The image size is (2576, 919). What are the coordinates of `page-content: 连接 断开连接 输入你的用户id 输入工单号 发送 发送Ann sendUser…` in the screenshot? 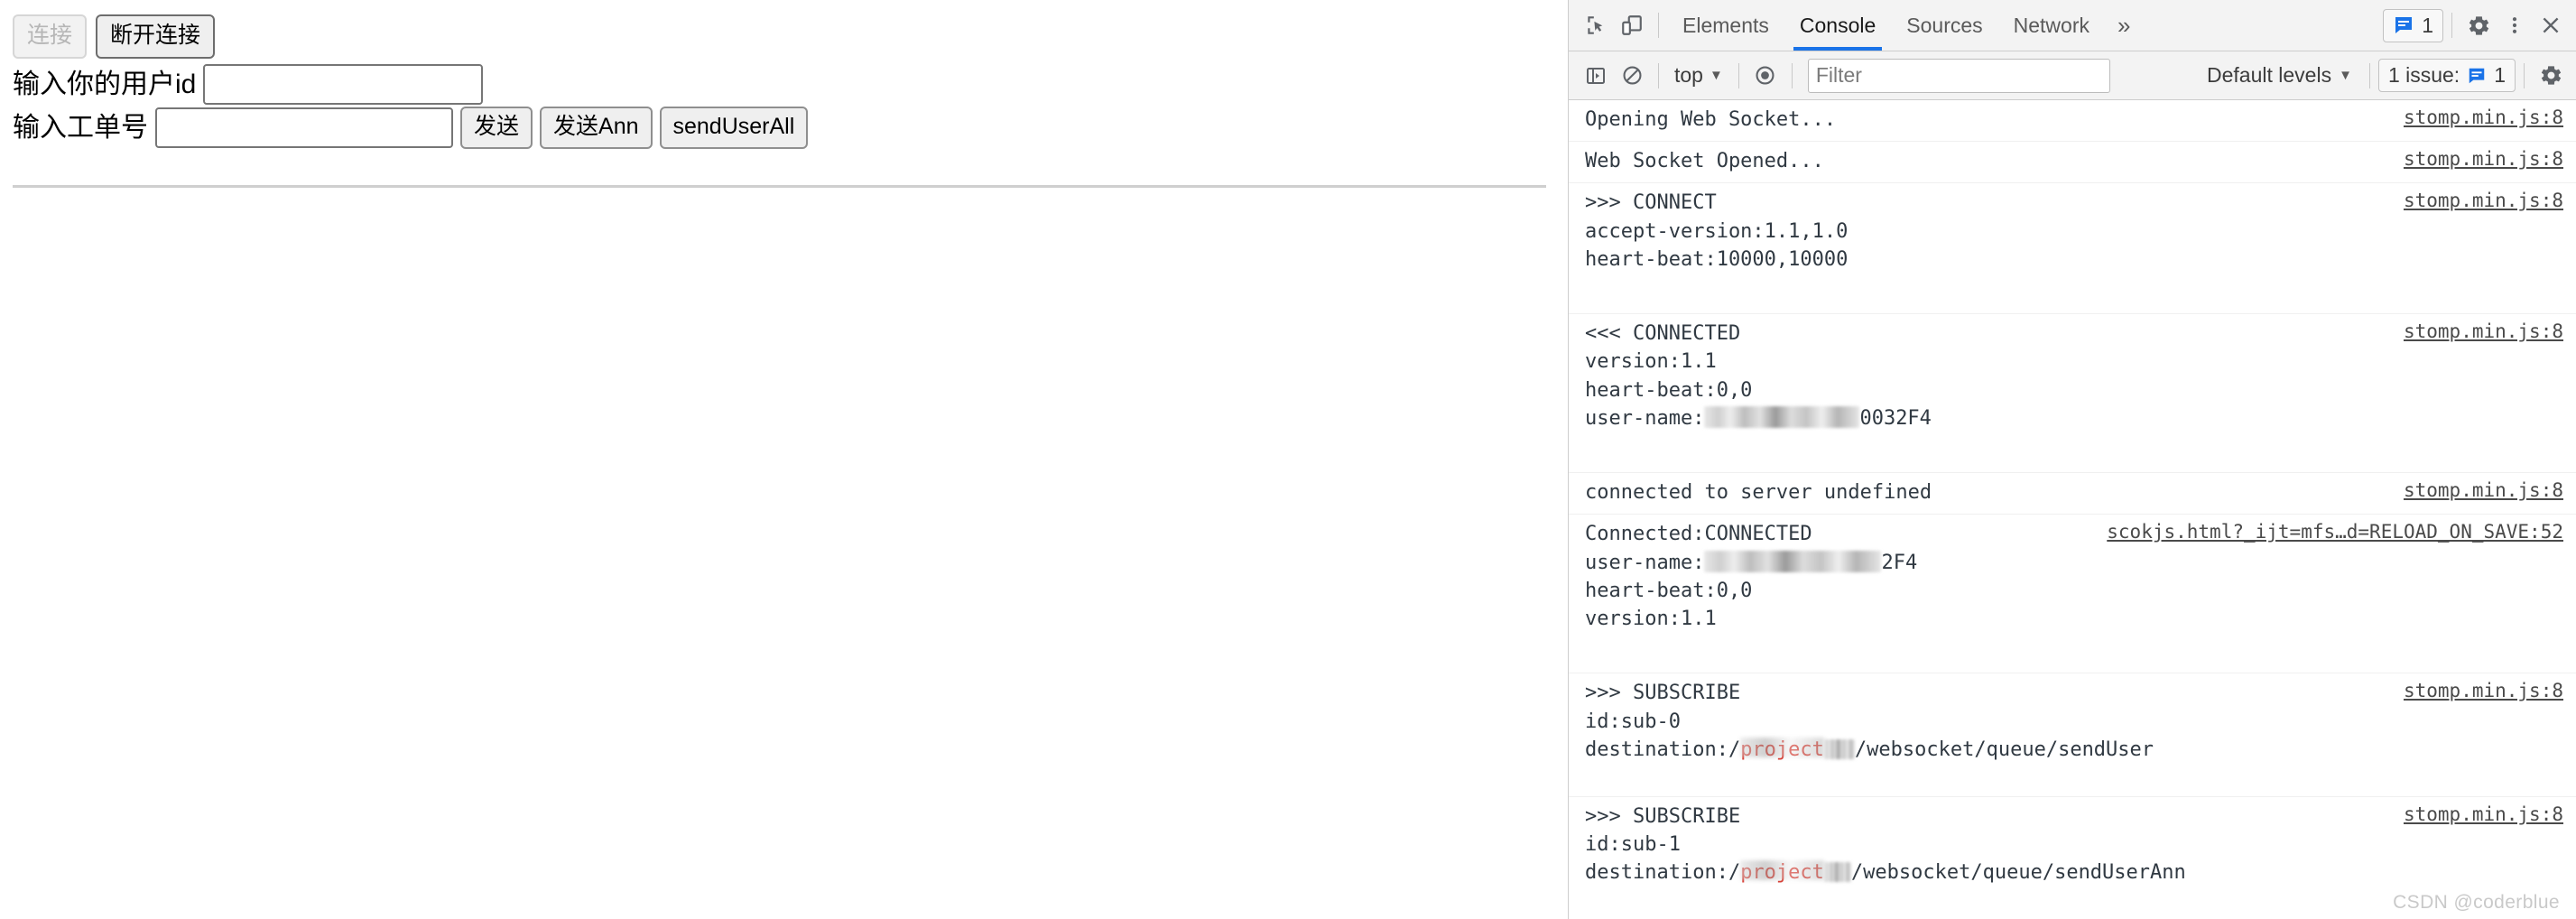 It's located at (784, 94).